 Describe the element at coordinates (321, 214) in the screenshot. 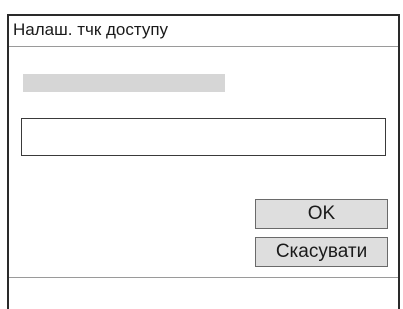

I see `ok-button: OK` at that location.